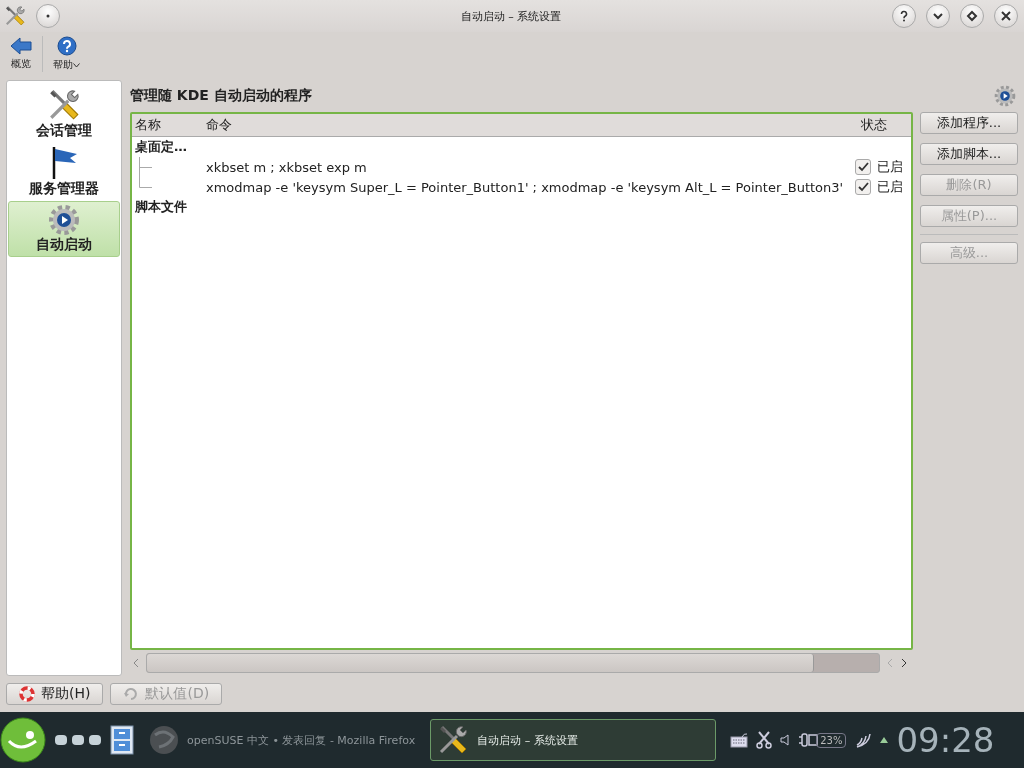 This screenshot has height=768, width=1024. Describe the element at coordinates (883, 125) in the screenshot. I see `column-header: 状态` at that location.